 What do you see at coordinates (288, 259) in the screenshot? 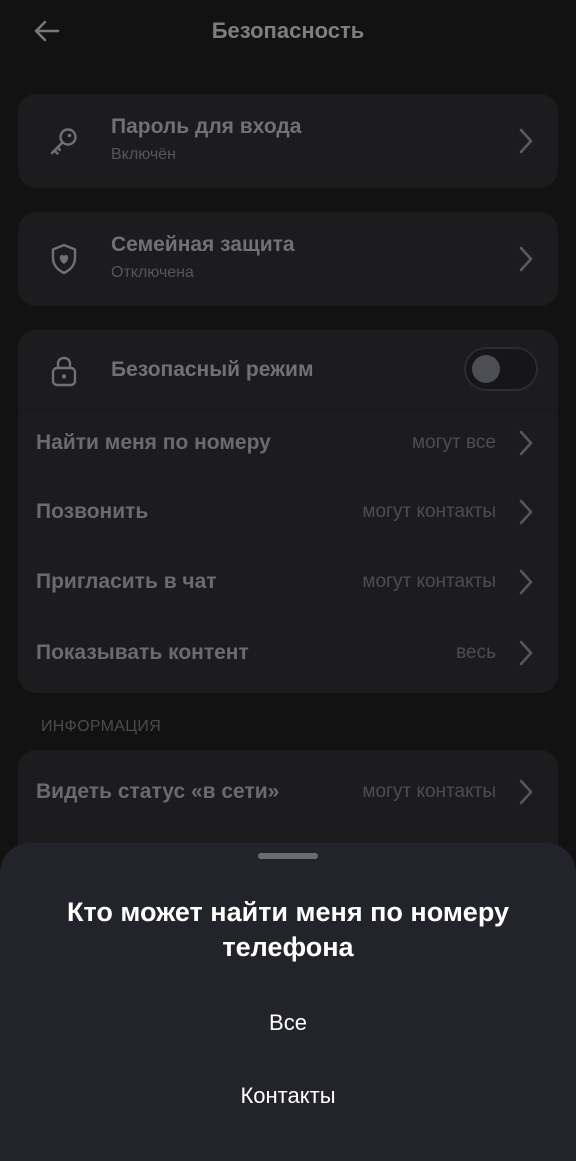
I see `family-protection-card: Семейная защита Отключена` at bounding box center [288, 259].